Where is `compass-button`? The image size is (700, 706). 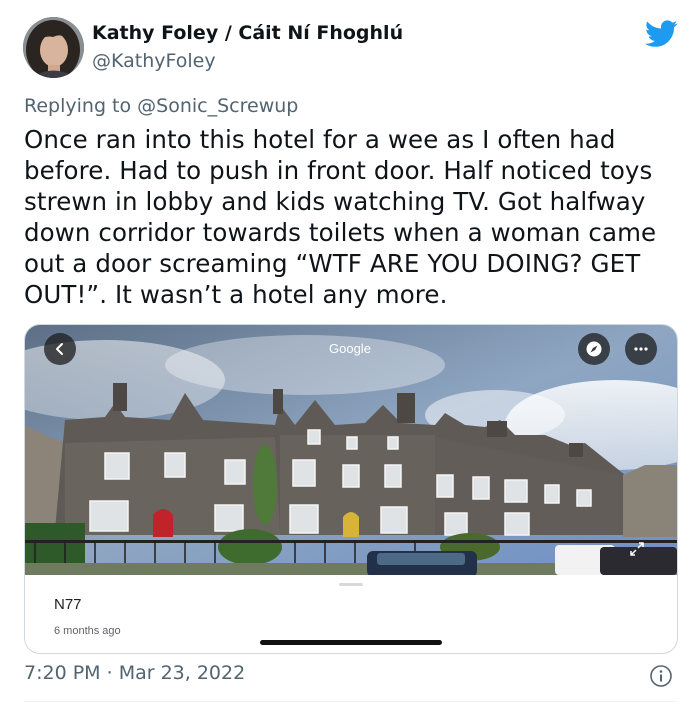 compass-button is located at coordinates (594, 349).